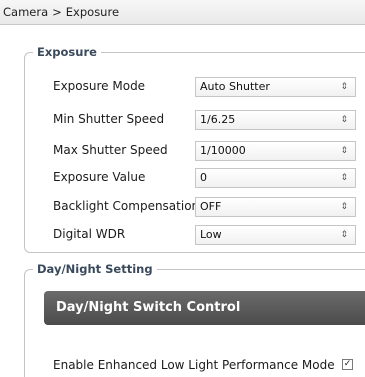 The height and width of the screenshot is (377, 365). What do you see at coordinates (25, 12) in the screenshot?
I see `breadcrumb-parent: Camera` at bounding box center [25, 12].